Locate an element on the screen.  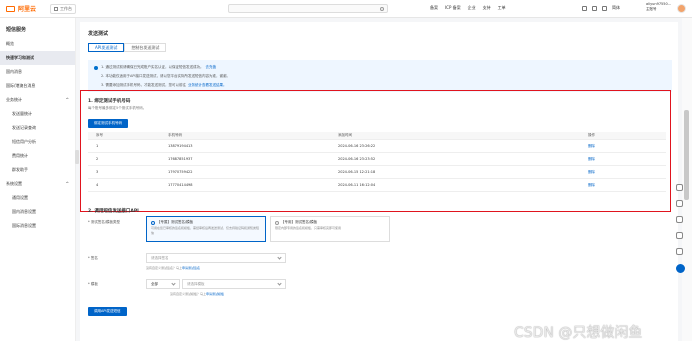
aliyun-logo: 阿里云 is located at coordinates (21, 8).